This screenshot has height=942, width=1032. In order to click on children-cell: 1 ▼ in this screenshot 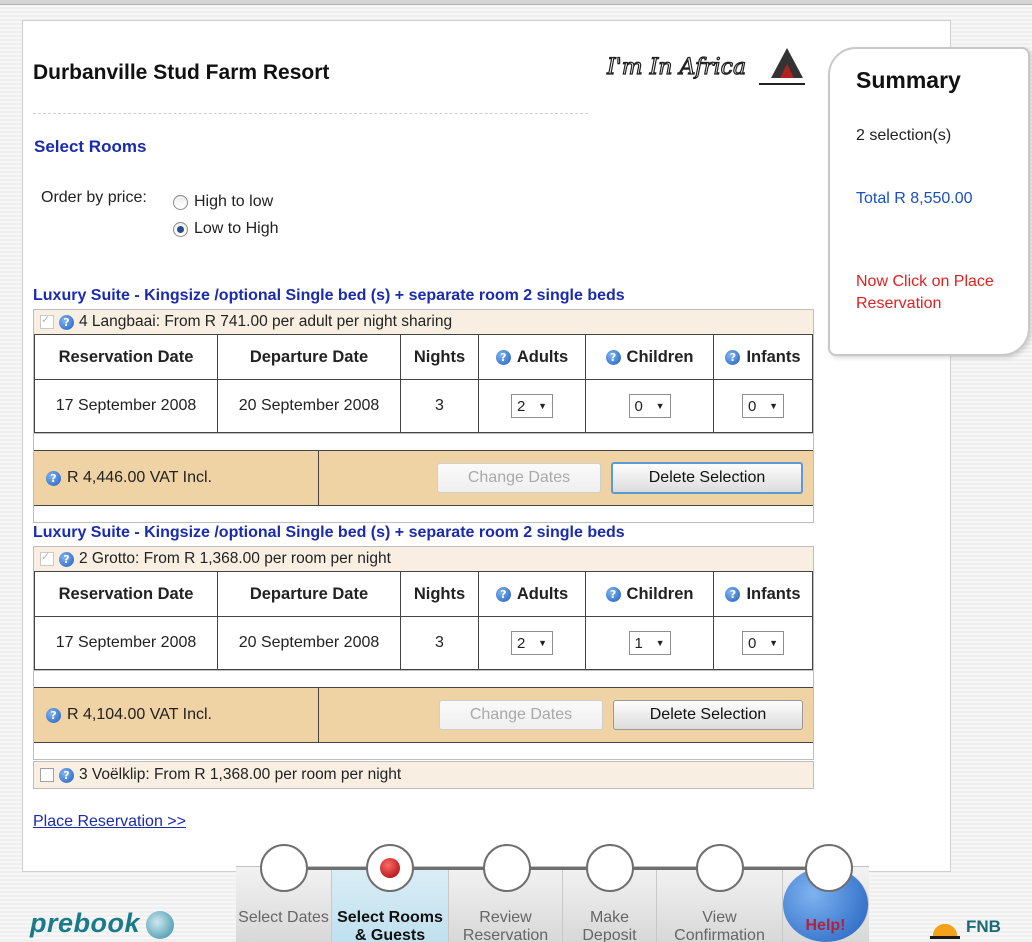, I will do `click(649, 643)`.